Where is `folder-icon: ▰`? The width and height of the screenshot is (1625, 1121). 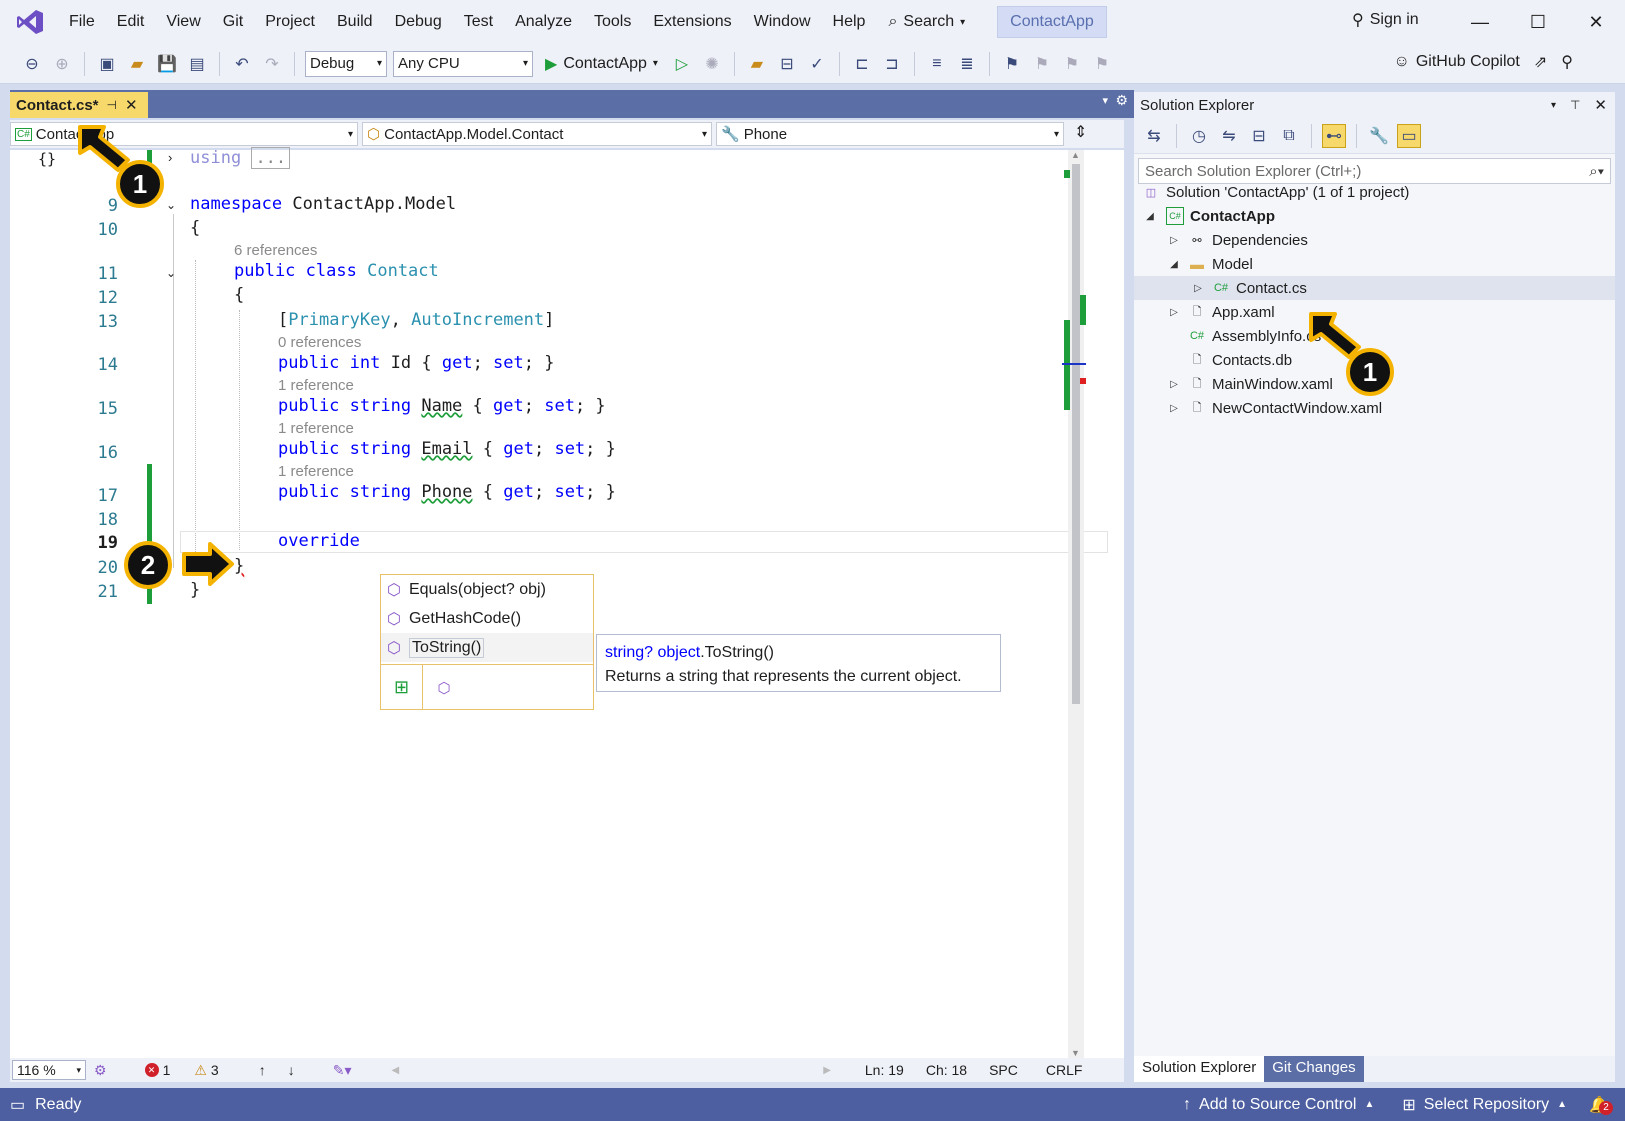
folder-icon: ▰ is located at coordinates (757, 64).